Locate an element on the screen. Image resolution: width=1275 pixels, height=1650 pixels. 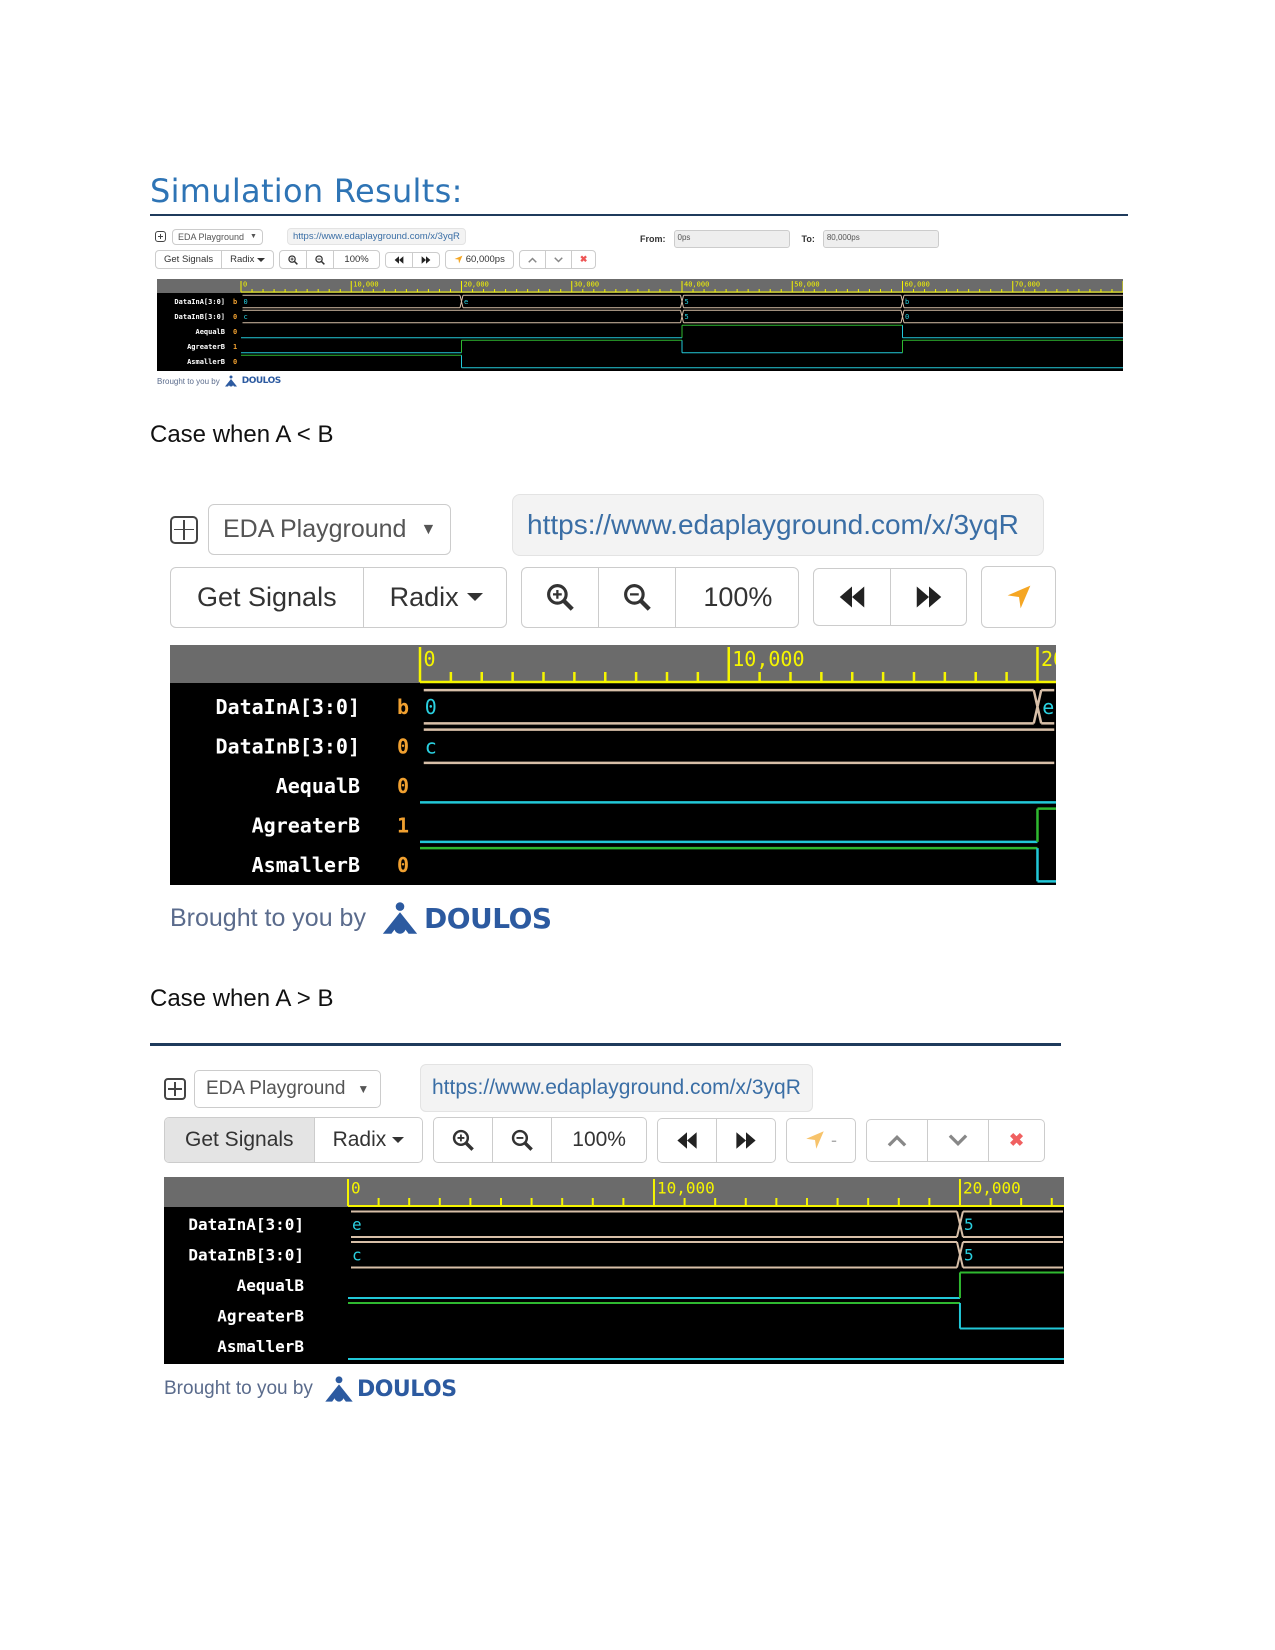
toolbar: Get Signals Radix 100% - ✖ is located at coordinates (605, 1140).